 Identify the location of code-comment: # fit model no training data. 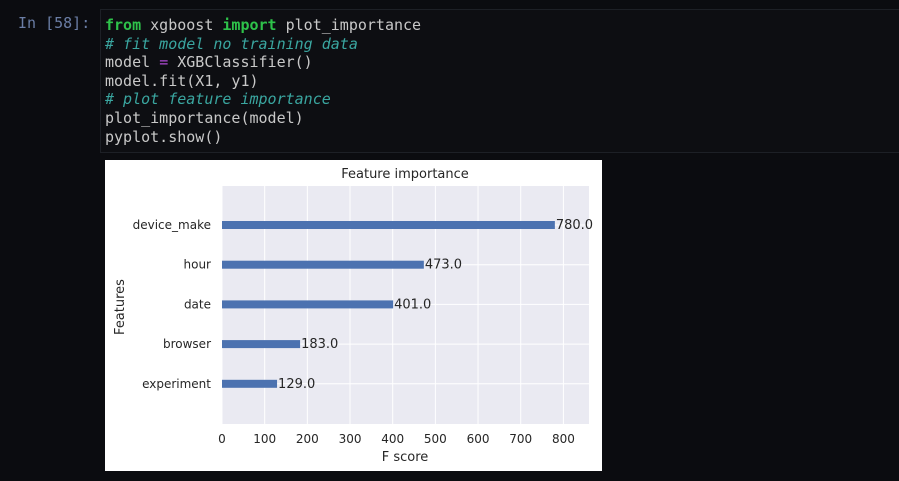
(231, 43).